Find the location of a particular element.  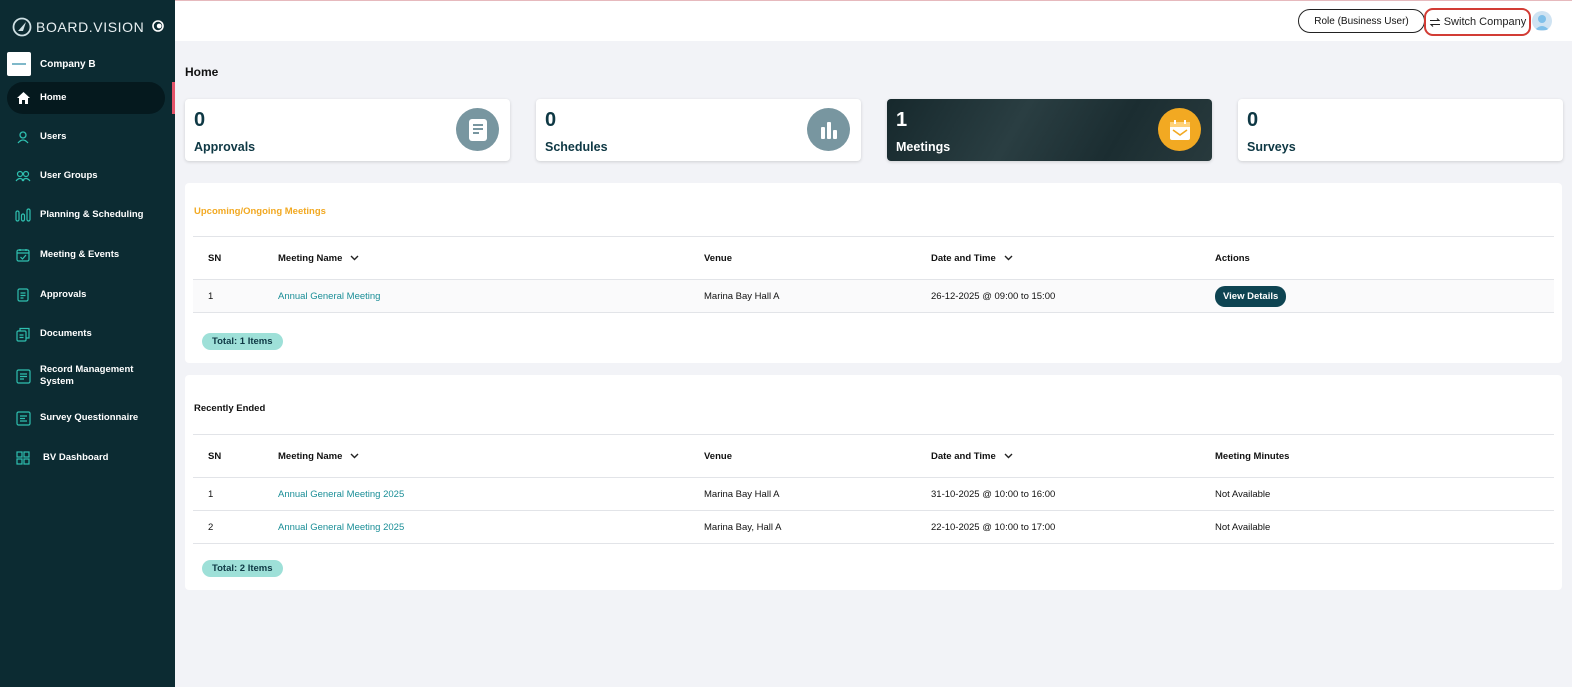

upcoming-meetings-title: Upcoming/Ongoing Meetings is located at coordinates (260, 211).